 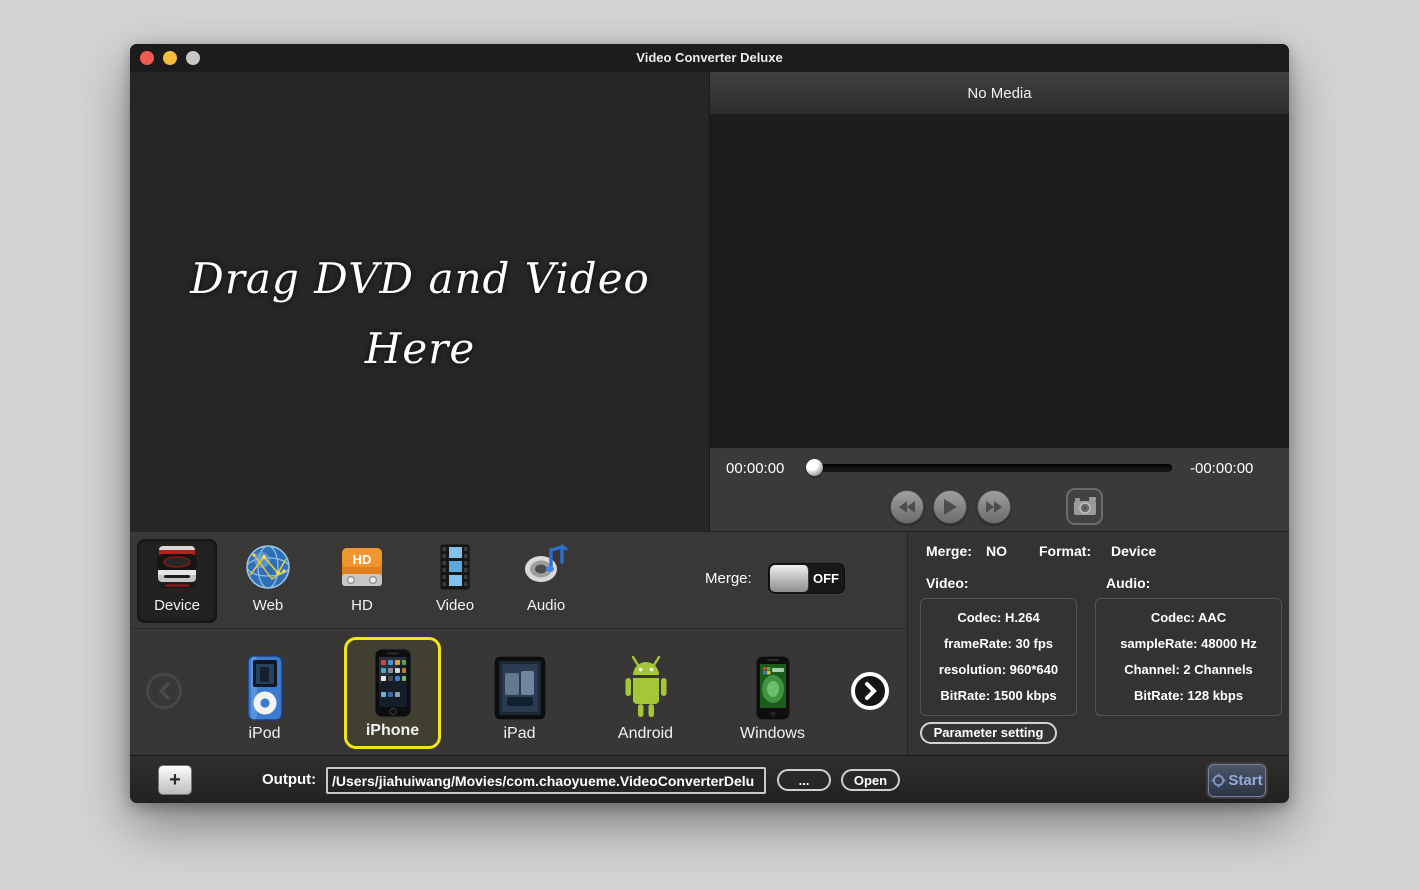 What do you see at coordinates (519, 681) in the screenshot?
I see `ipad-icon` at bounding box center [519, 681].